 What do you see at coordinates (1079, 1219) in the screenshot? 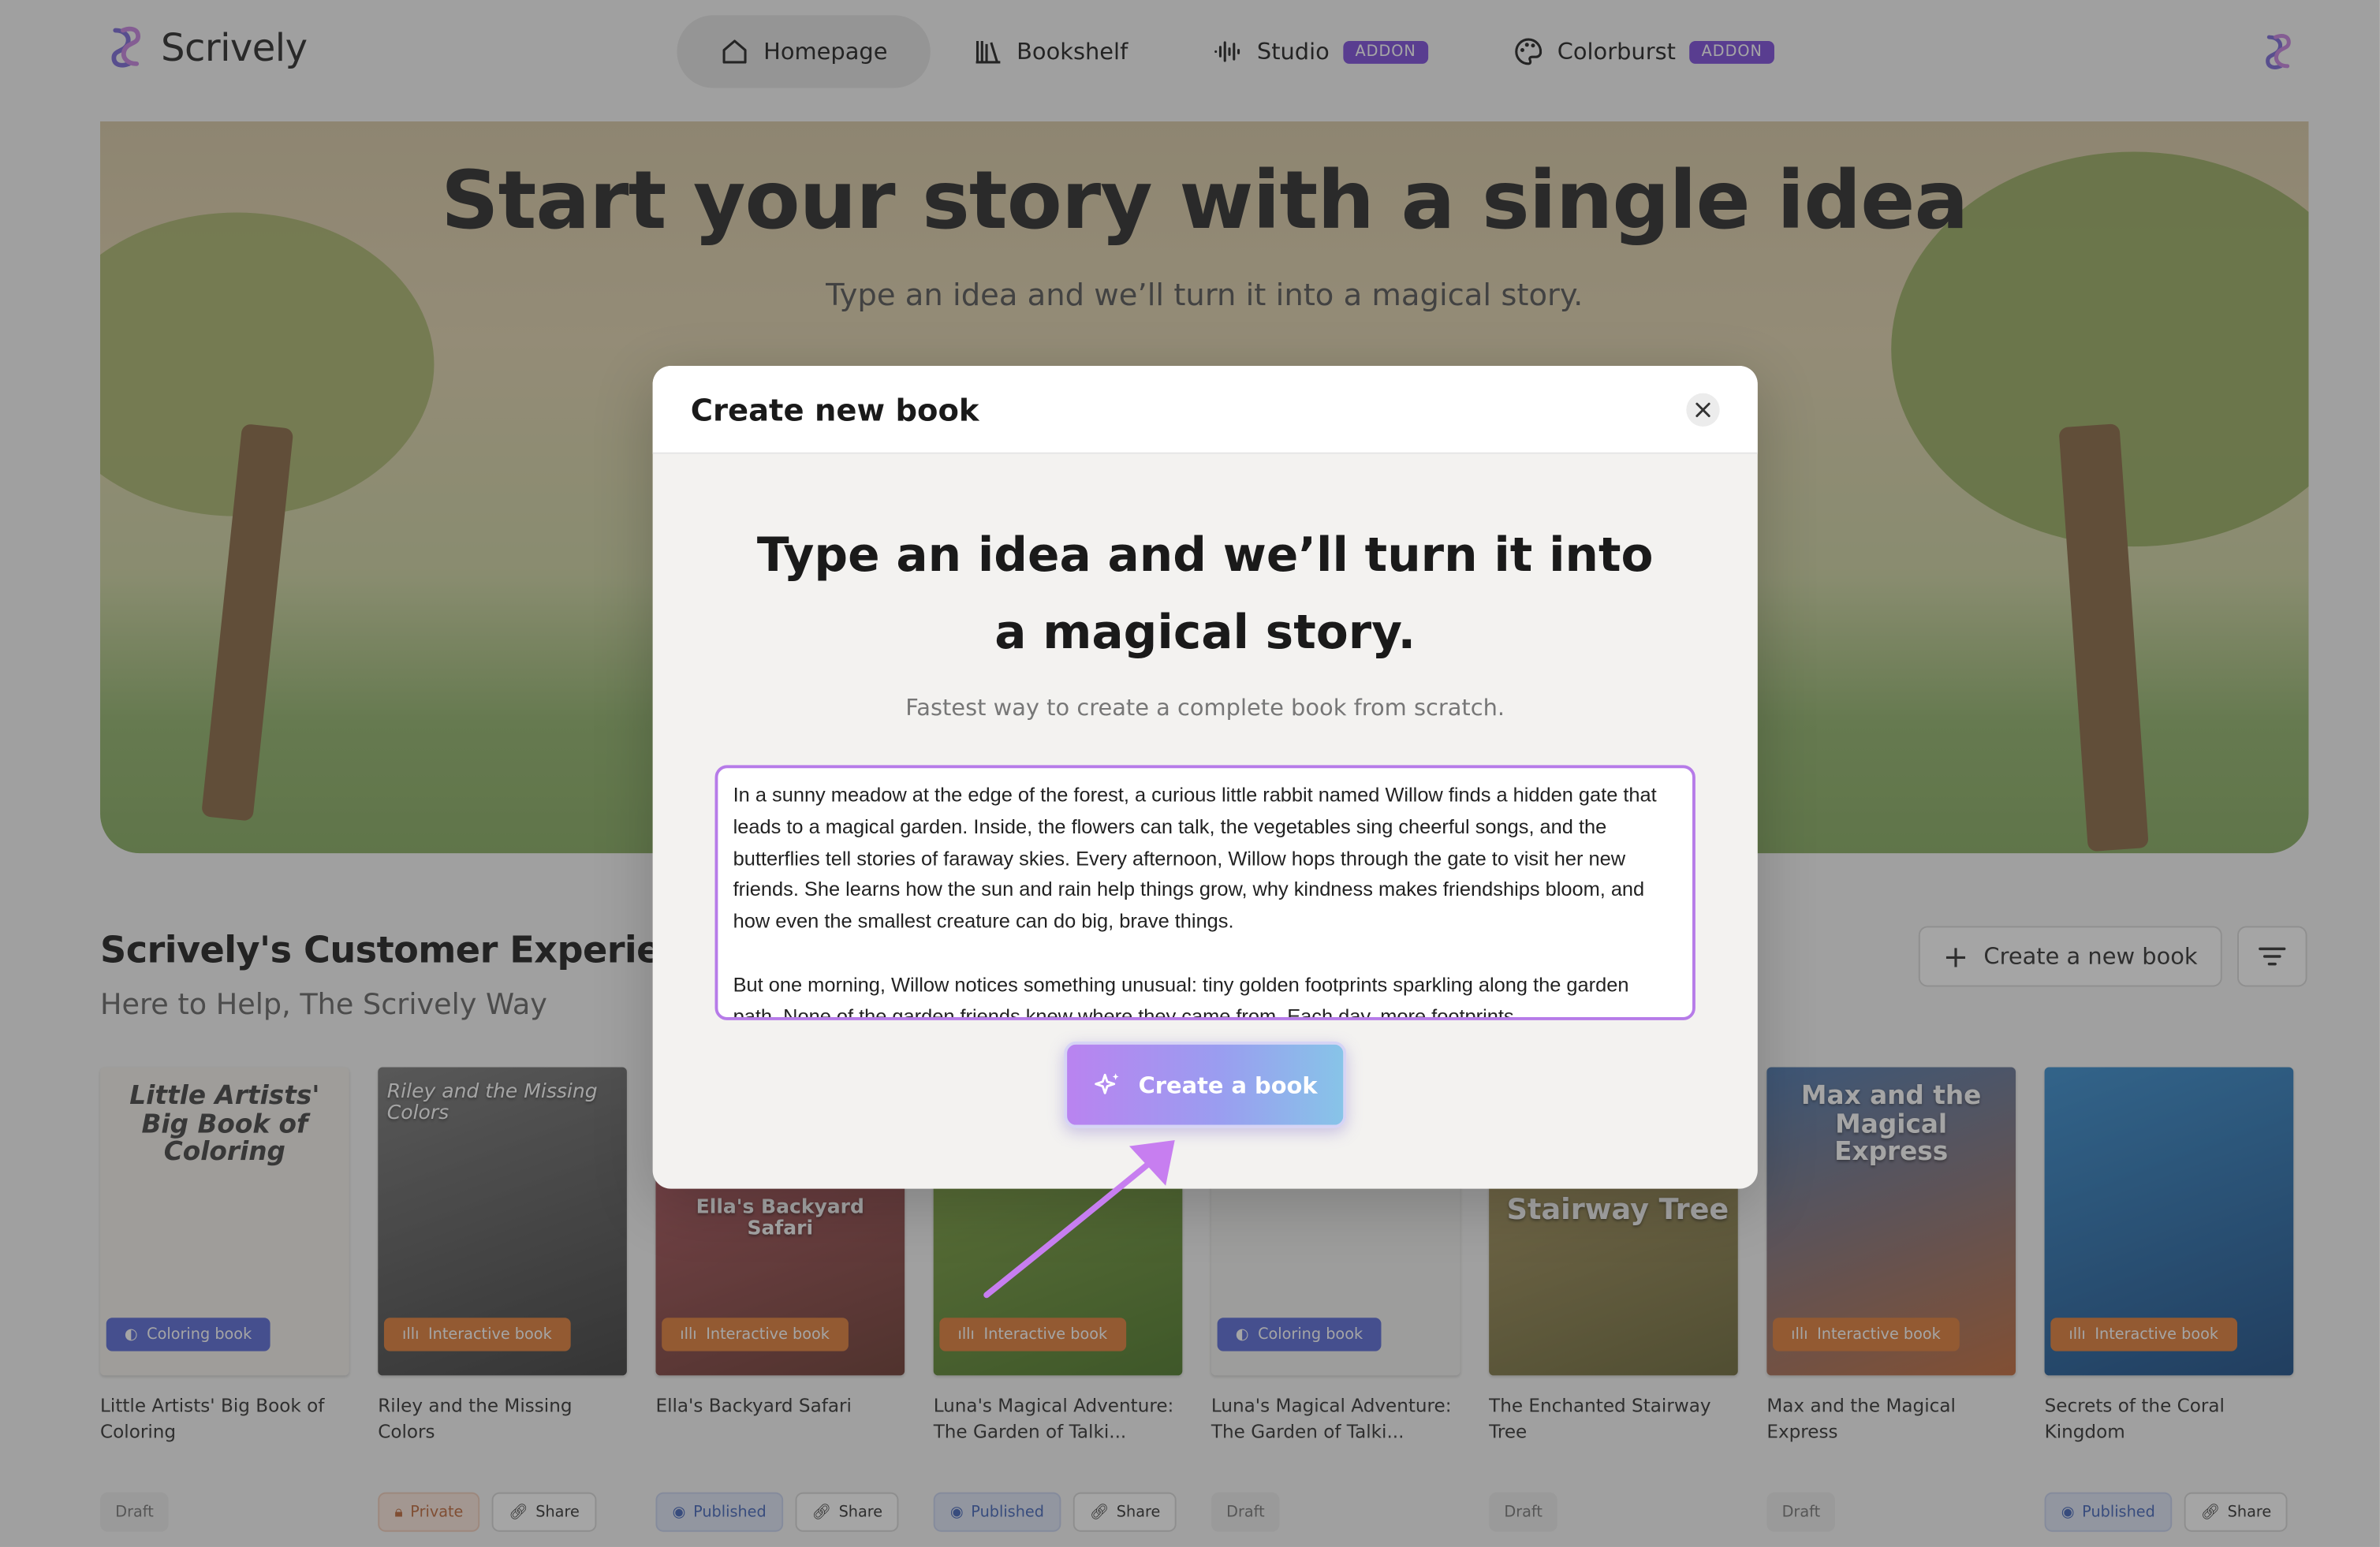
I see `pointer-arrow-icon` at bounding box center [1079, 1219].